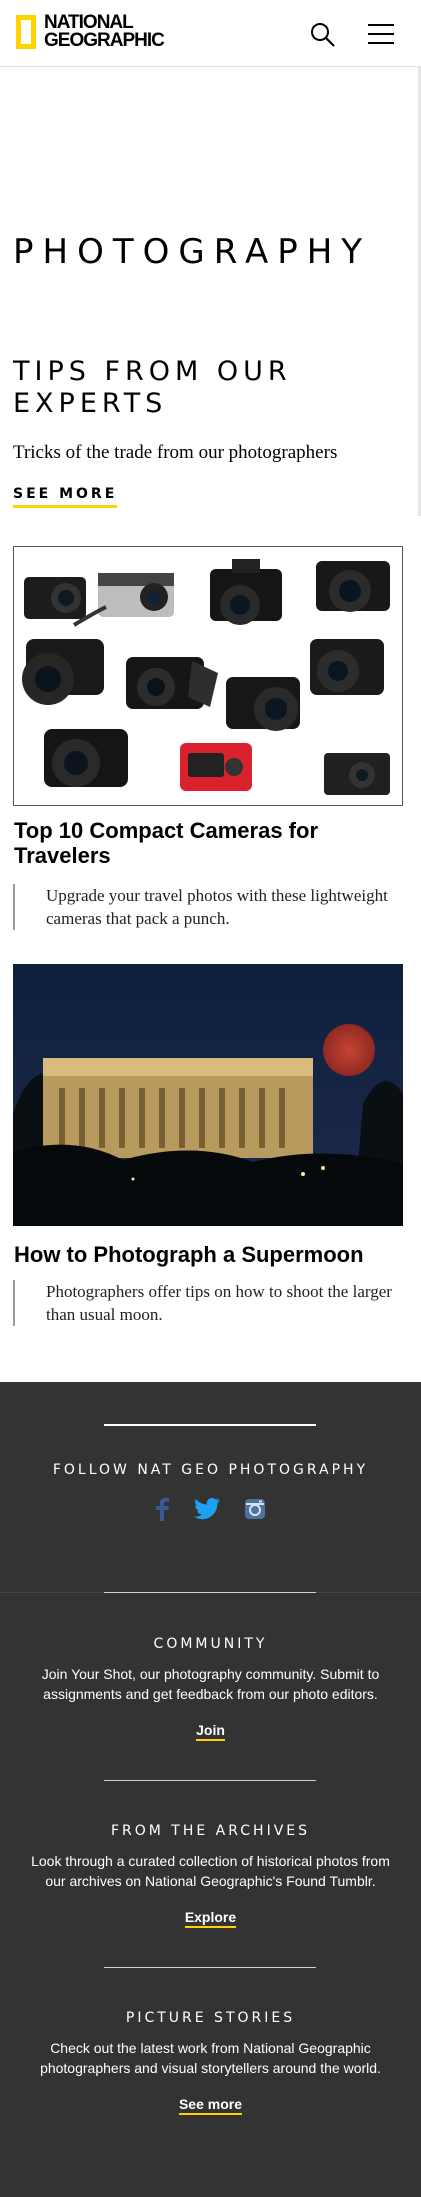 The height and width of the screenshot is (2197, 421). I want to click on search-icon, so click(323, 35).